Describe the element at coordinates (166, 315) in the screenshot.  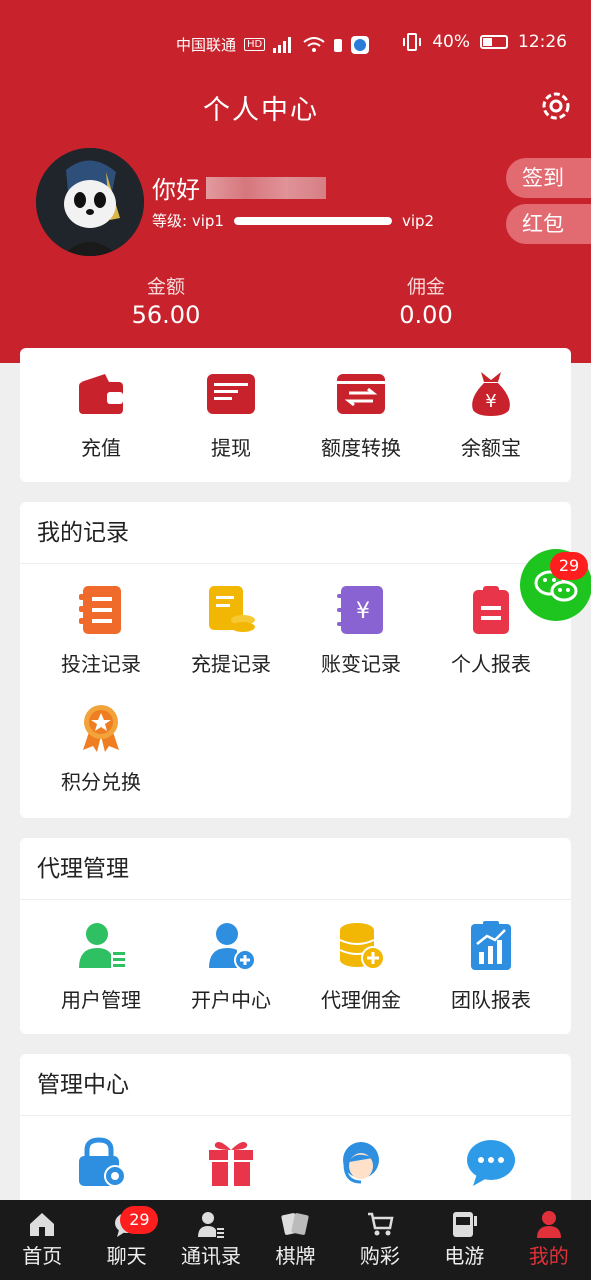
I see `balance-value: 56.00` at that location.